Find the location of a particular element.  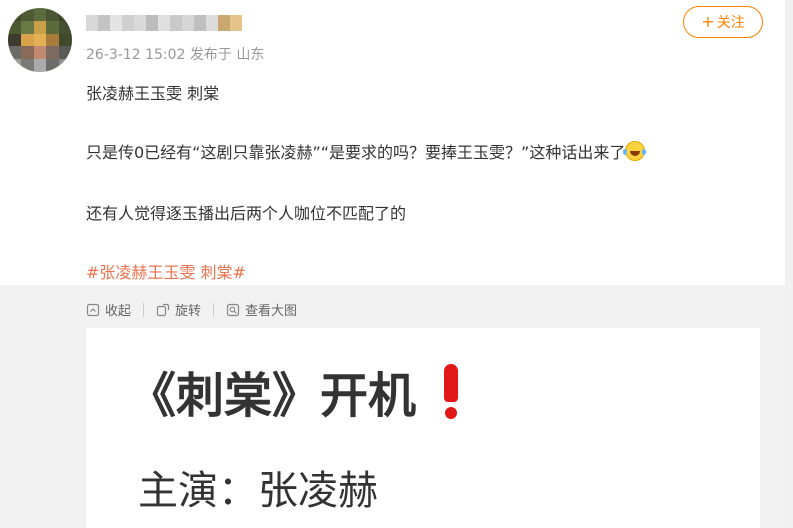

view-large-button: 查看大图 is located at coordinates (261, 309).